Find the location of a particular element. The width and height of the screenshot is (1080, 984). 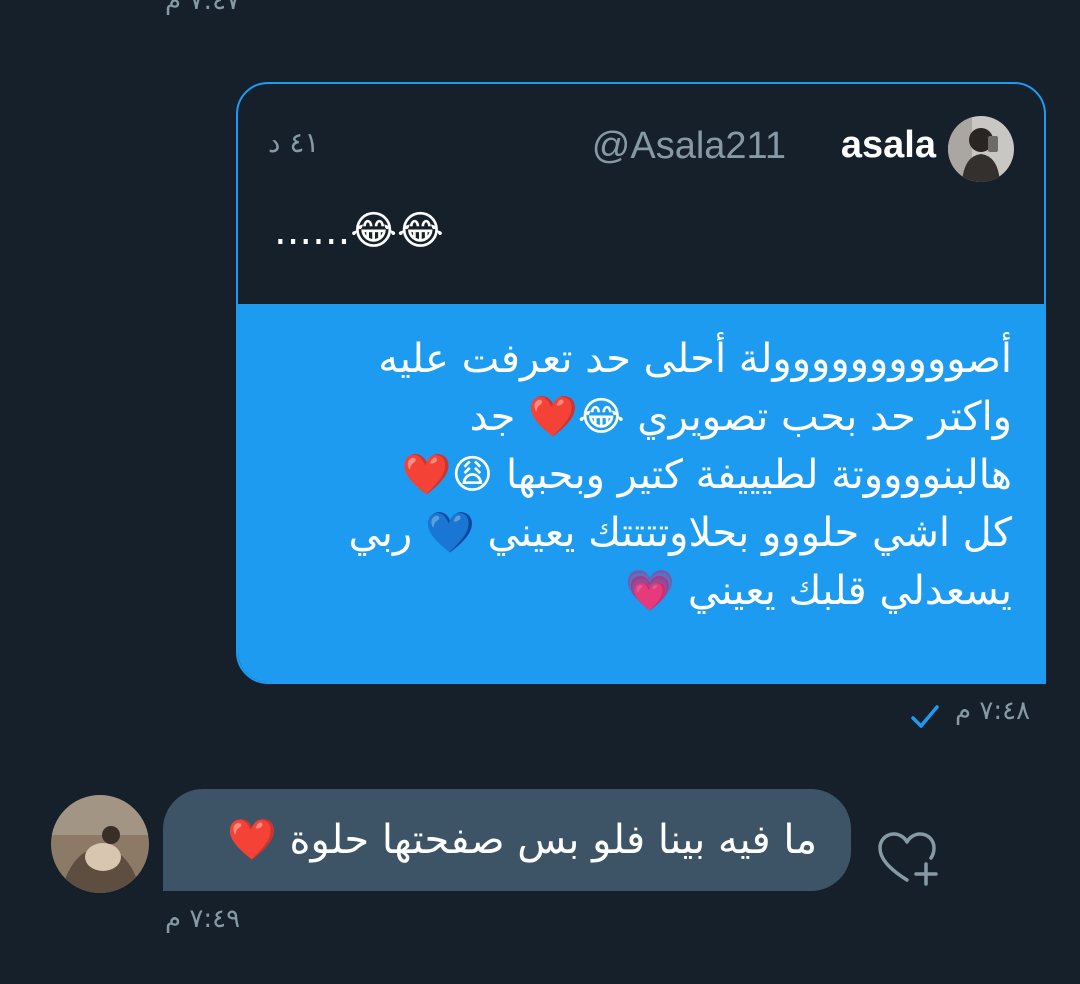

message-line: واكتر حد بحب تصويري 😂❤️ جد is located at coordinates (740, 417).